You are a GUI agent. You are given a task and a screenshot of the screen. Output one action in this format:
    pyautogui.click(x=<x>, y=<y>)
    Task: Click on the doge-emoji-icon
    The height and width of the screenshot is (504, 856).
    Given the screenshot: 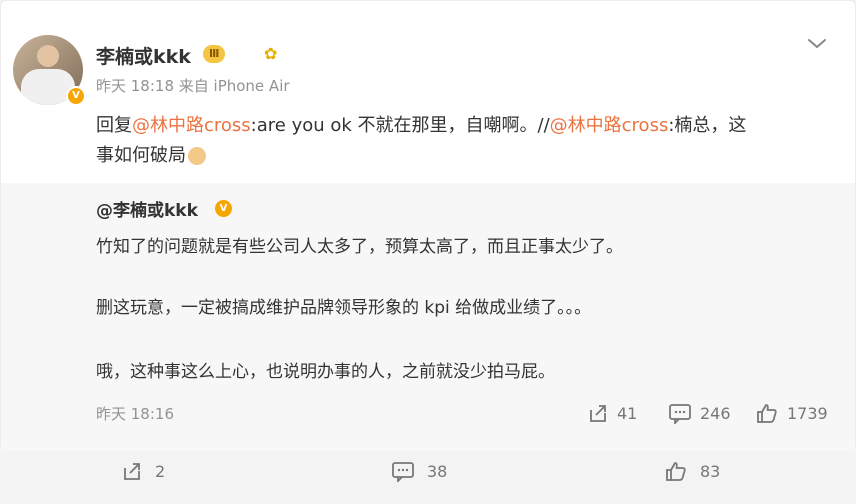 What is the action you would take?
    pyautogui.click(x=197, y=156)
    